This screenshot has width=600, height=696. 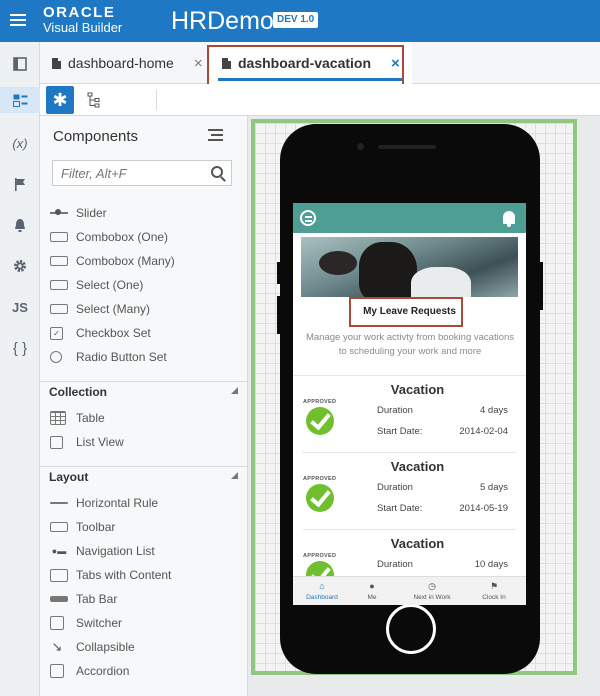 What do you see at coordinates (409, 267) in the screenshot?
I see `hero-image` at bounding box center [409, 267].